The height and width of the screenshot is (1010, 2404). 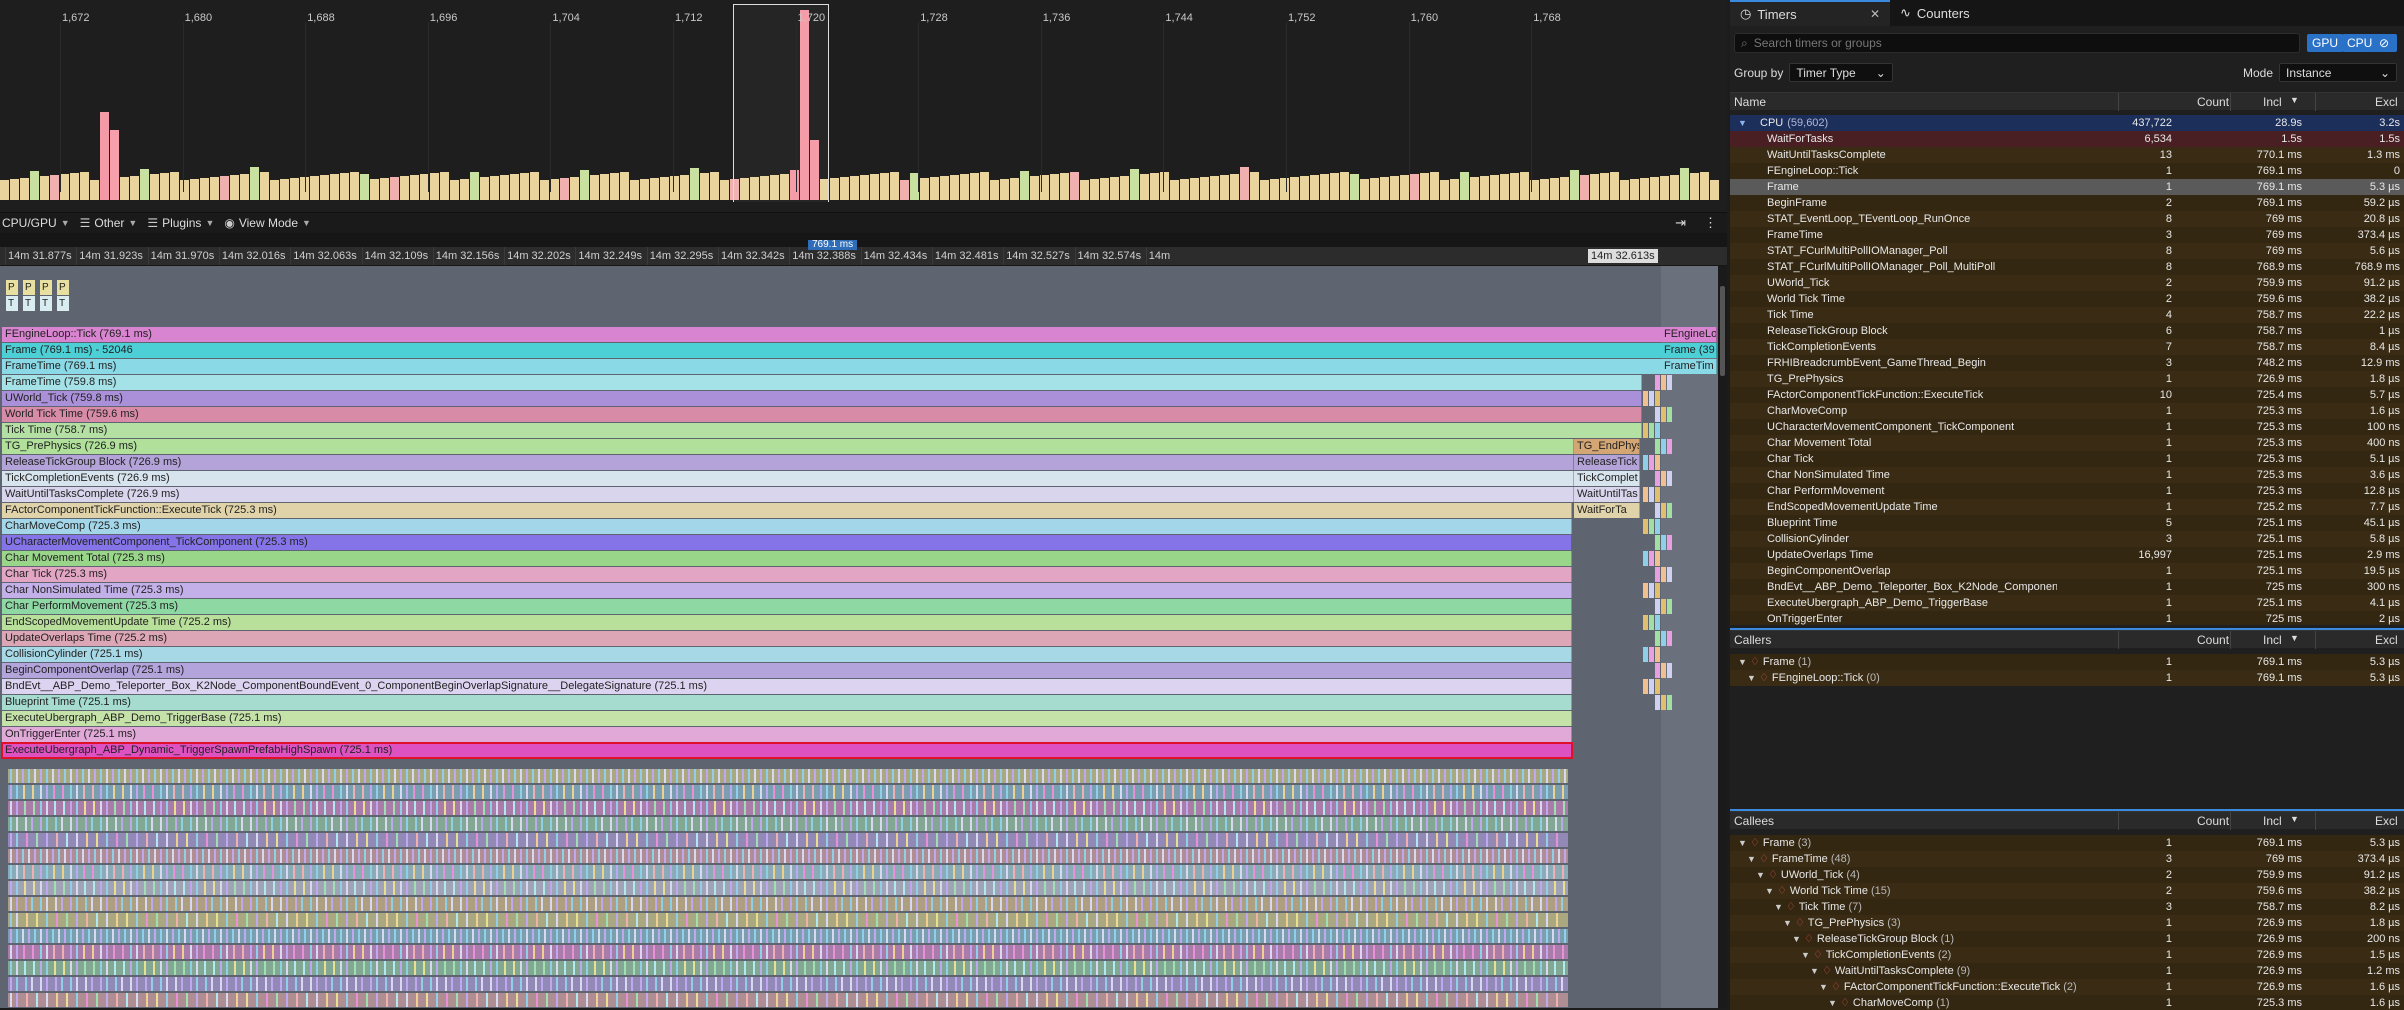 I want to click on timing-event: Frame (769.1 ms) - 52046, so click(x=832, y=350).